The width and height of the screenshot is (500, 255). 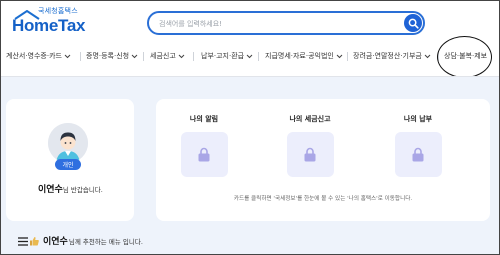 I want to click on nav-item-label: 장려금·연말정산·기부금, so click(x=387, y=56).